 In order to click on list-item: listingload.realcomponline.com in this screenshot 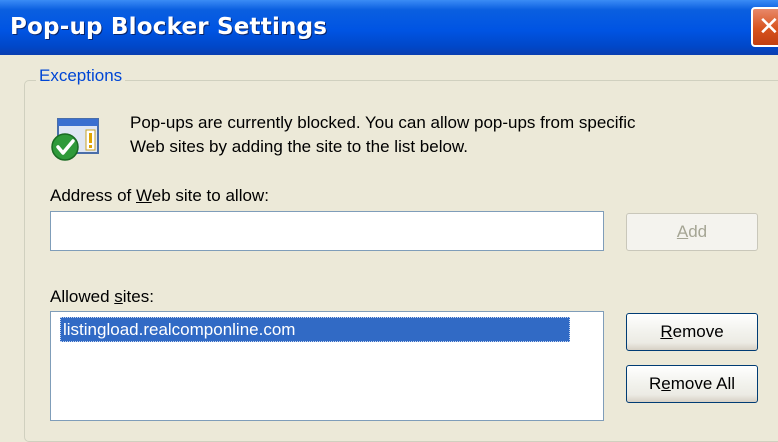, I will do `click(315, 329)`.